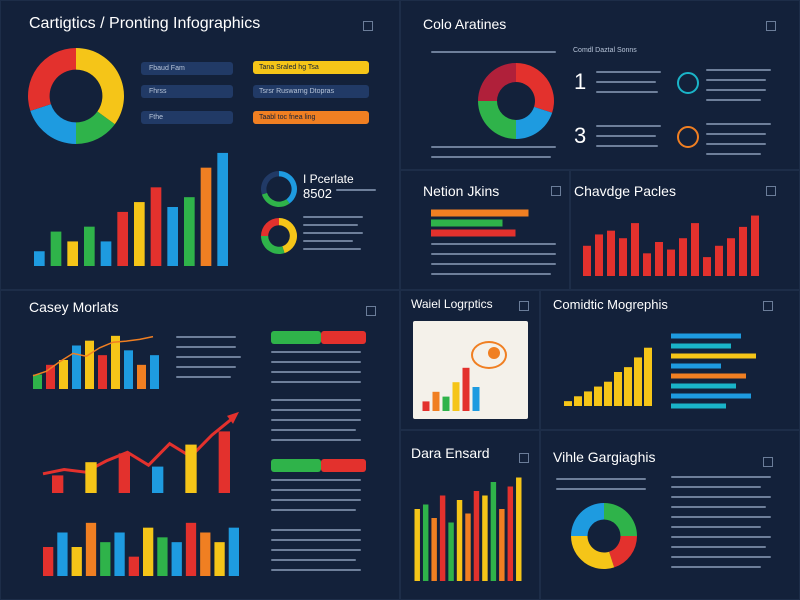  I want to click on legend-label: Fbaud Fam, so click(167, 68).